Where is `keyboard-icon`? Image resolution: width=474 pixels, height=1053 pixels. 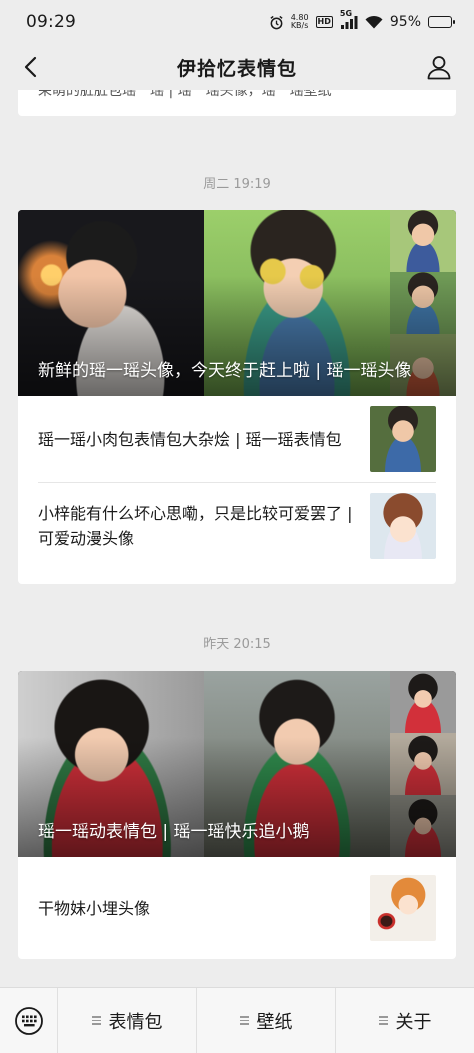
keyboard-icon is located at coordinates (28, 1020).